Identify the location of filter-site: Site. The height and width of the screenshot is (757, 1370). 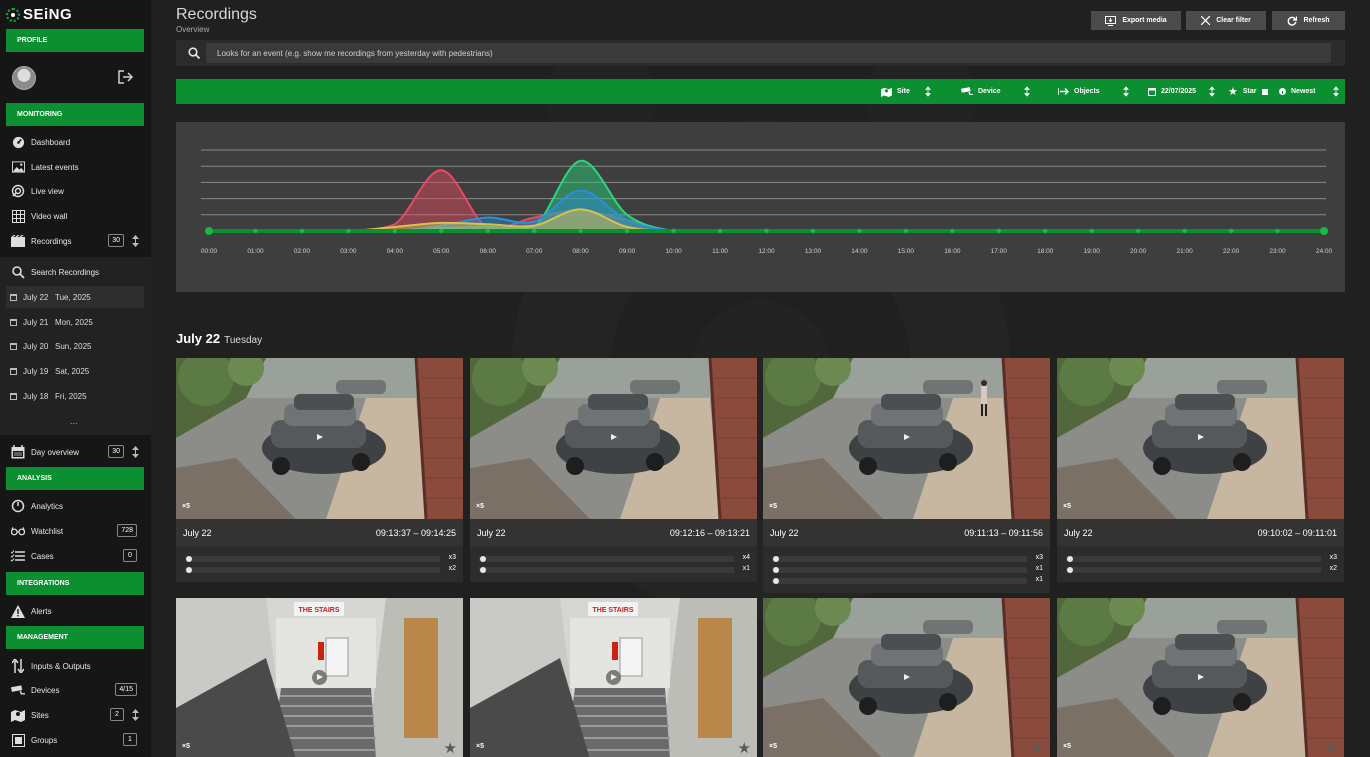
(906, 91).